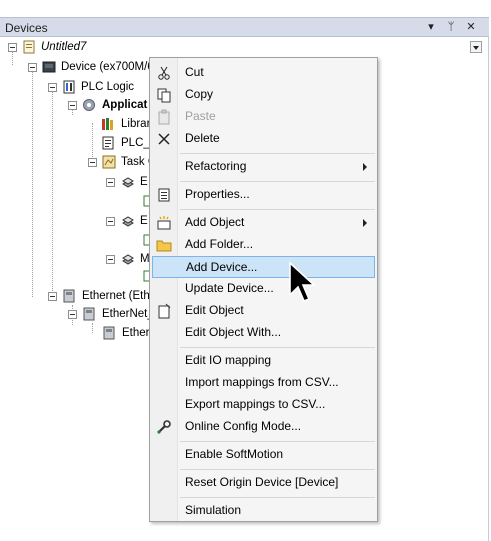  What do you see at coordinates (263, 311) in the screenshot?
I see `menu-item-edit-object: Edit Object` at bounding box center [263, 311].